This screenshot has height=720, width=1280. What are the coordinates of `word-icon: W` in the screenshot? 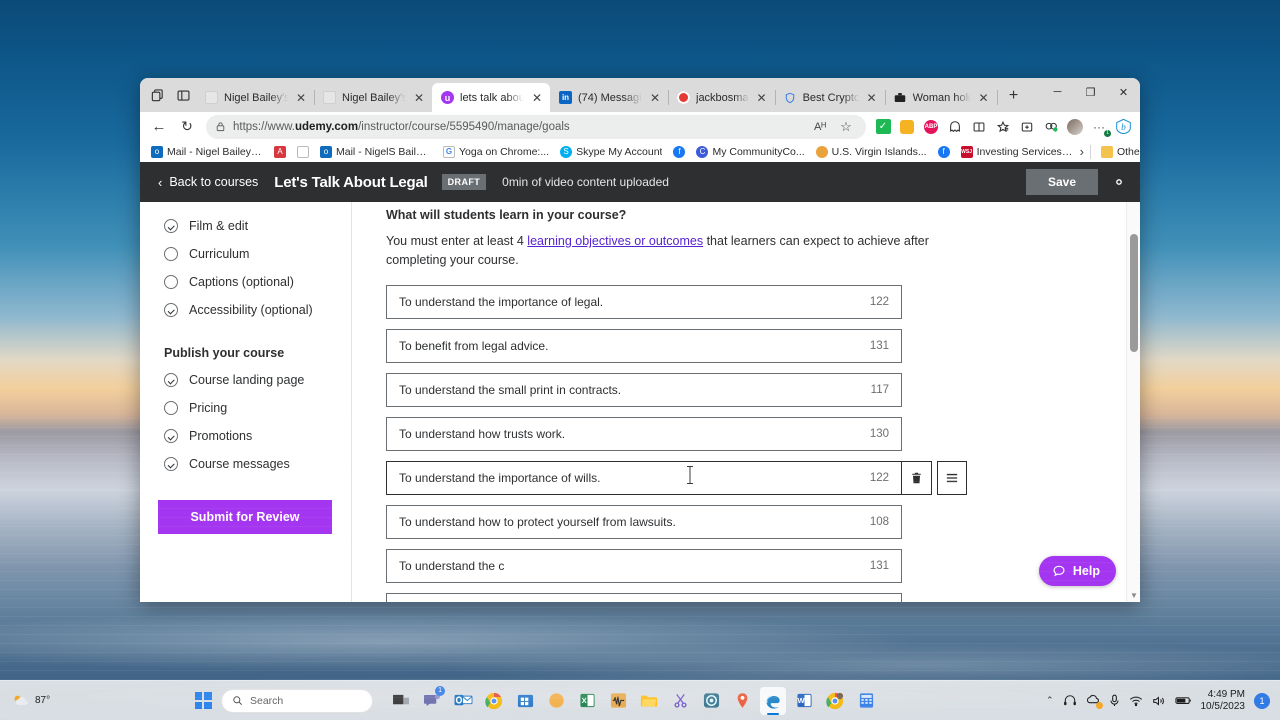 It's located at (804, 701).